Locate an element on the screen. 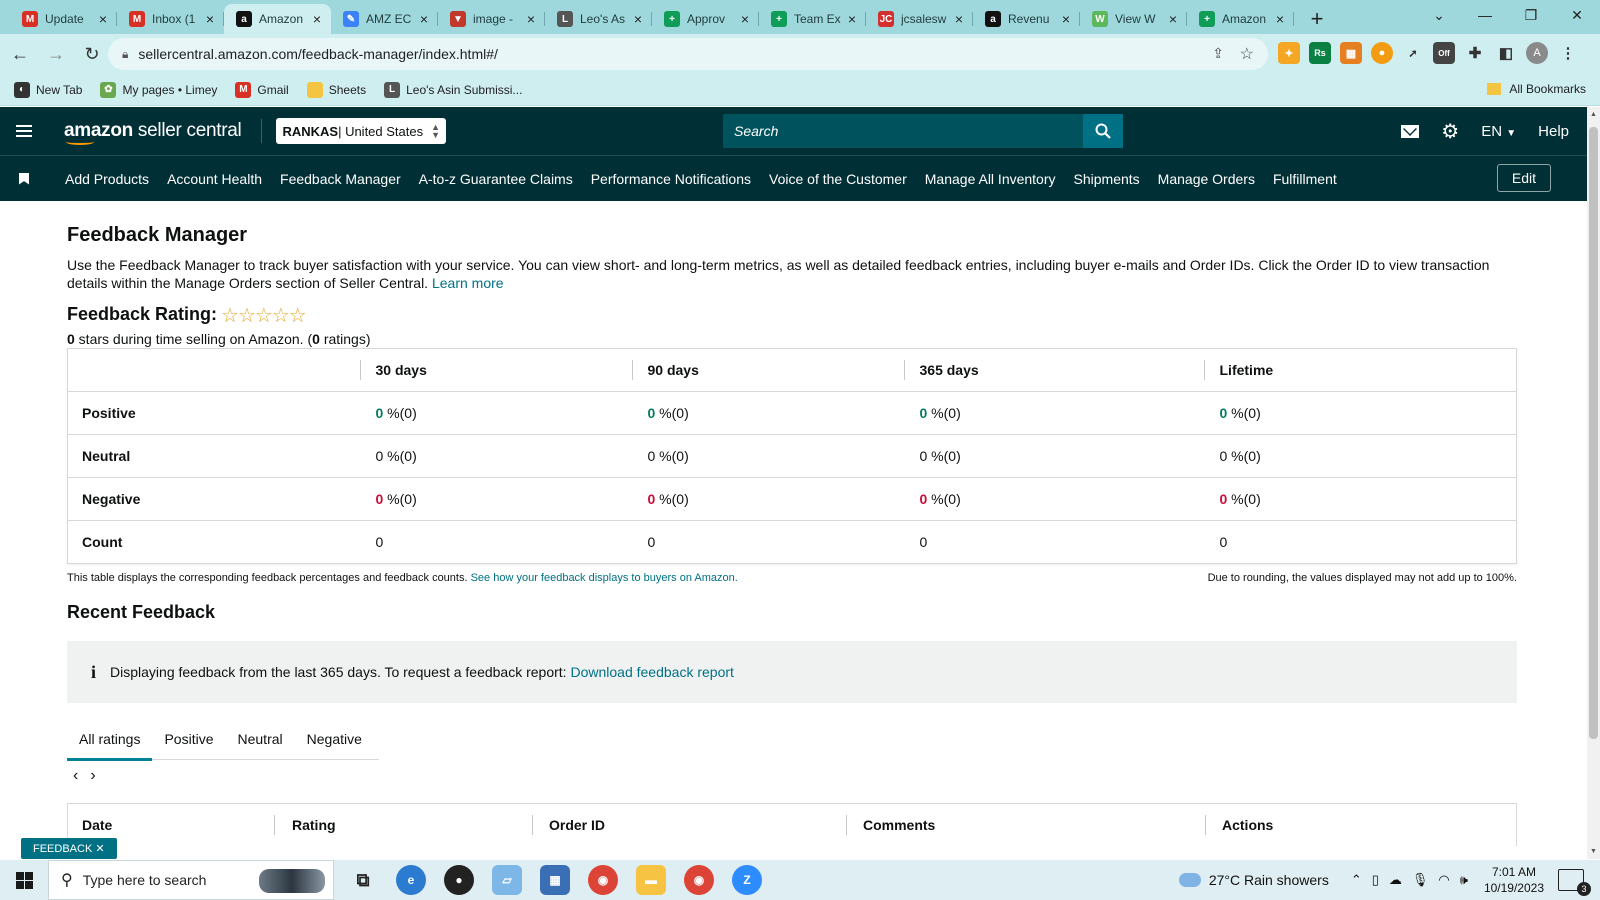 The width and height of the screenshot is (1600, 900). weather-widget: 27°C Rain showers is located at coordinates (1253, 880).